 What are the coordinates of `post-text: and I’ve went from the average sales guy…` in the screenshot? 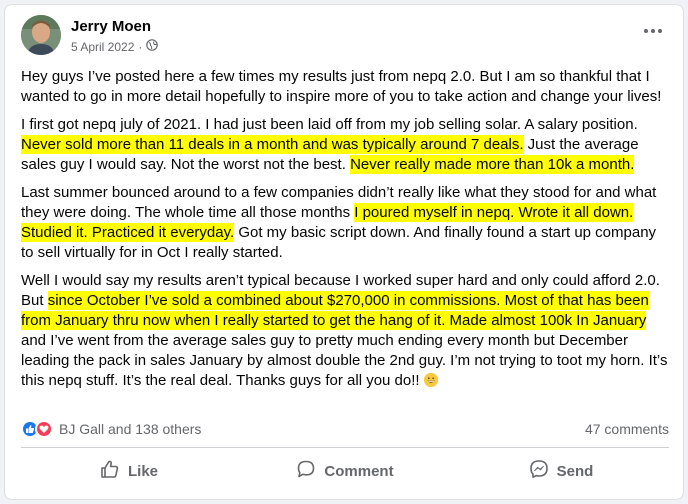 It's located at (344, 360).